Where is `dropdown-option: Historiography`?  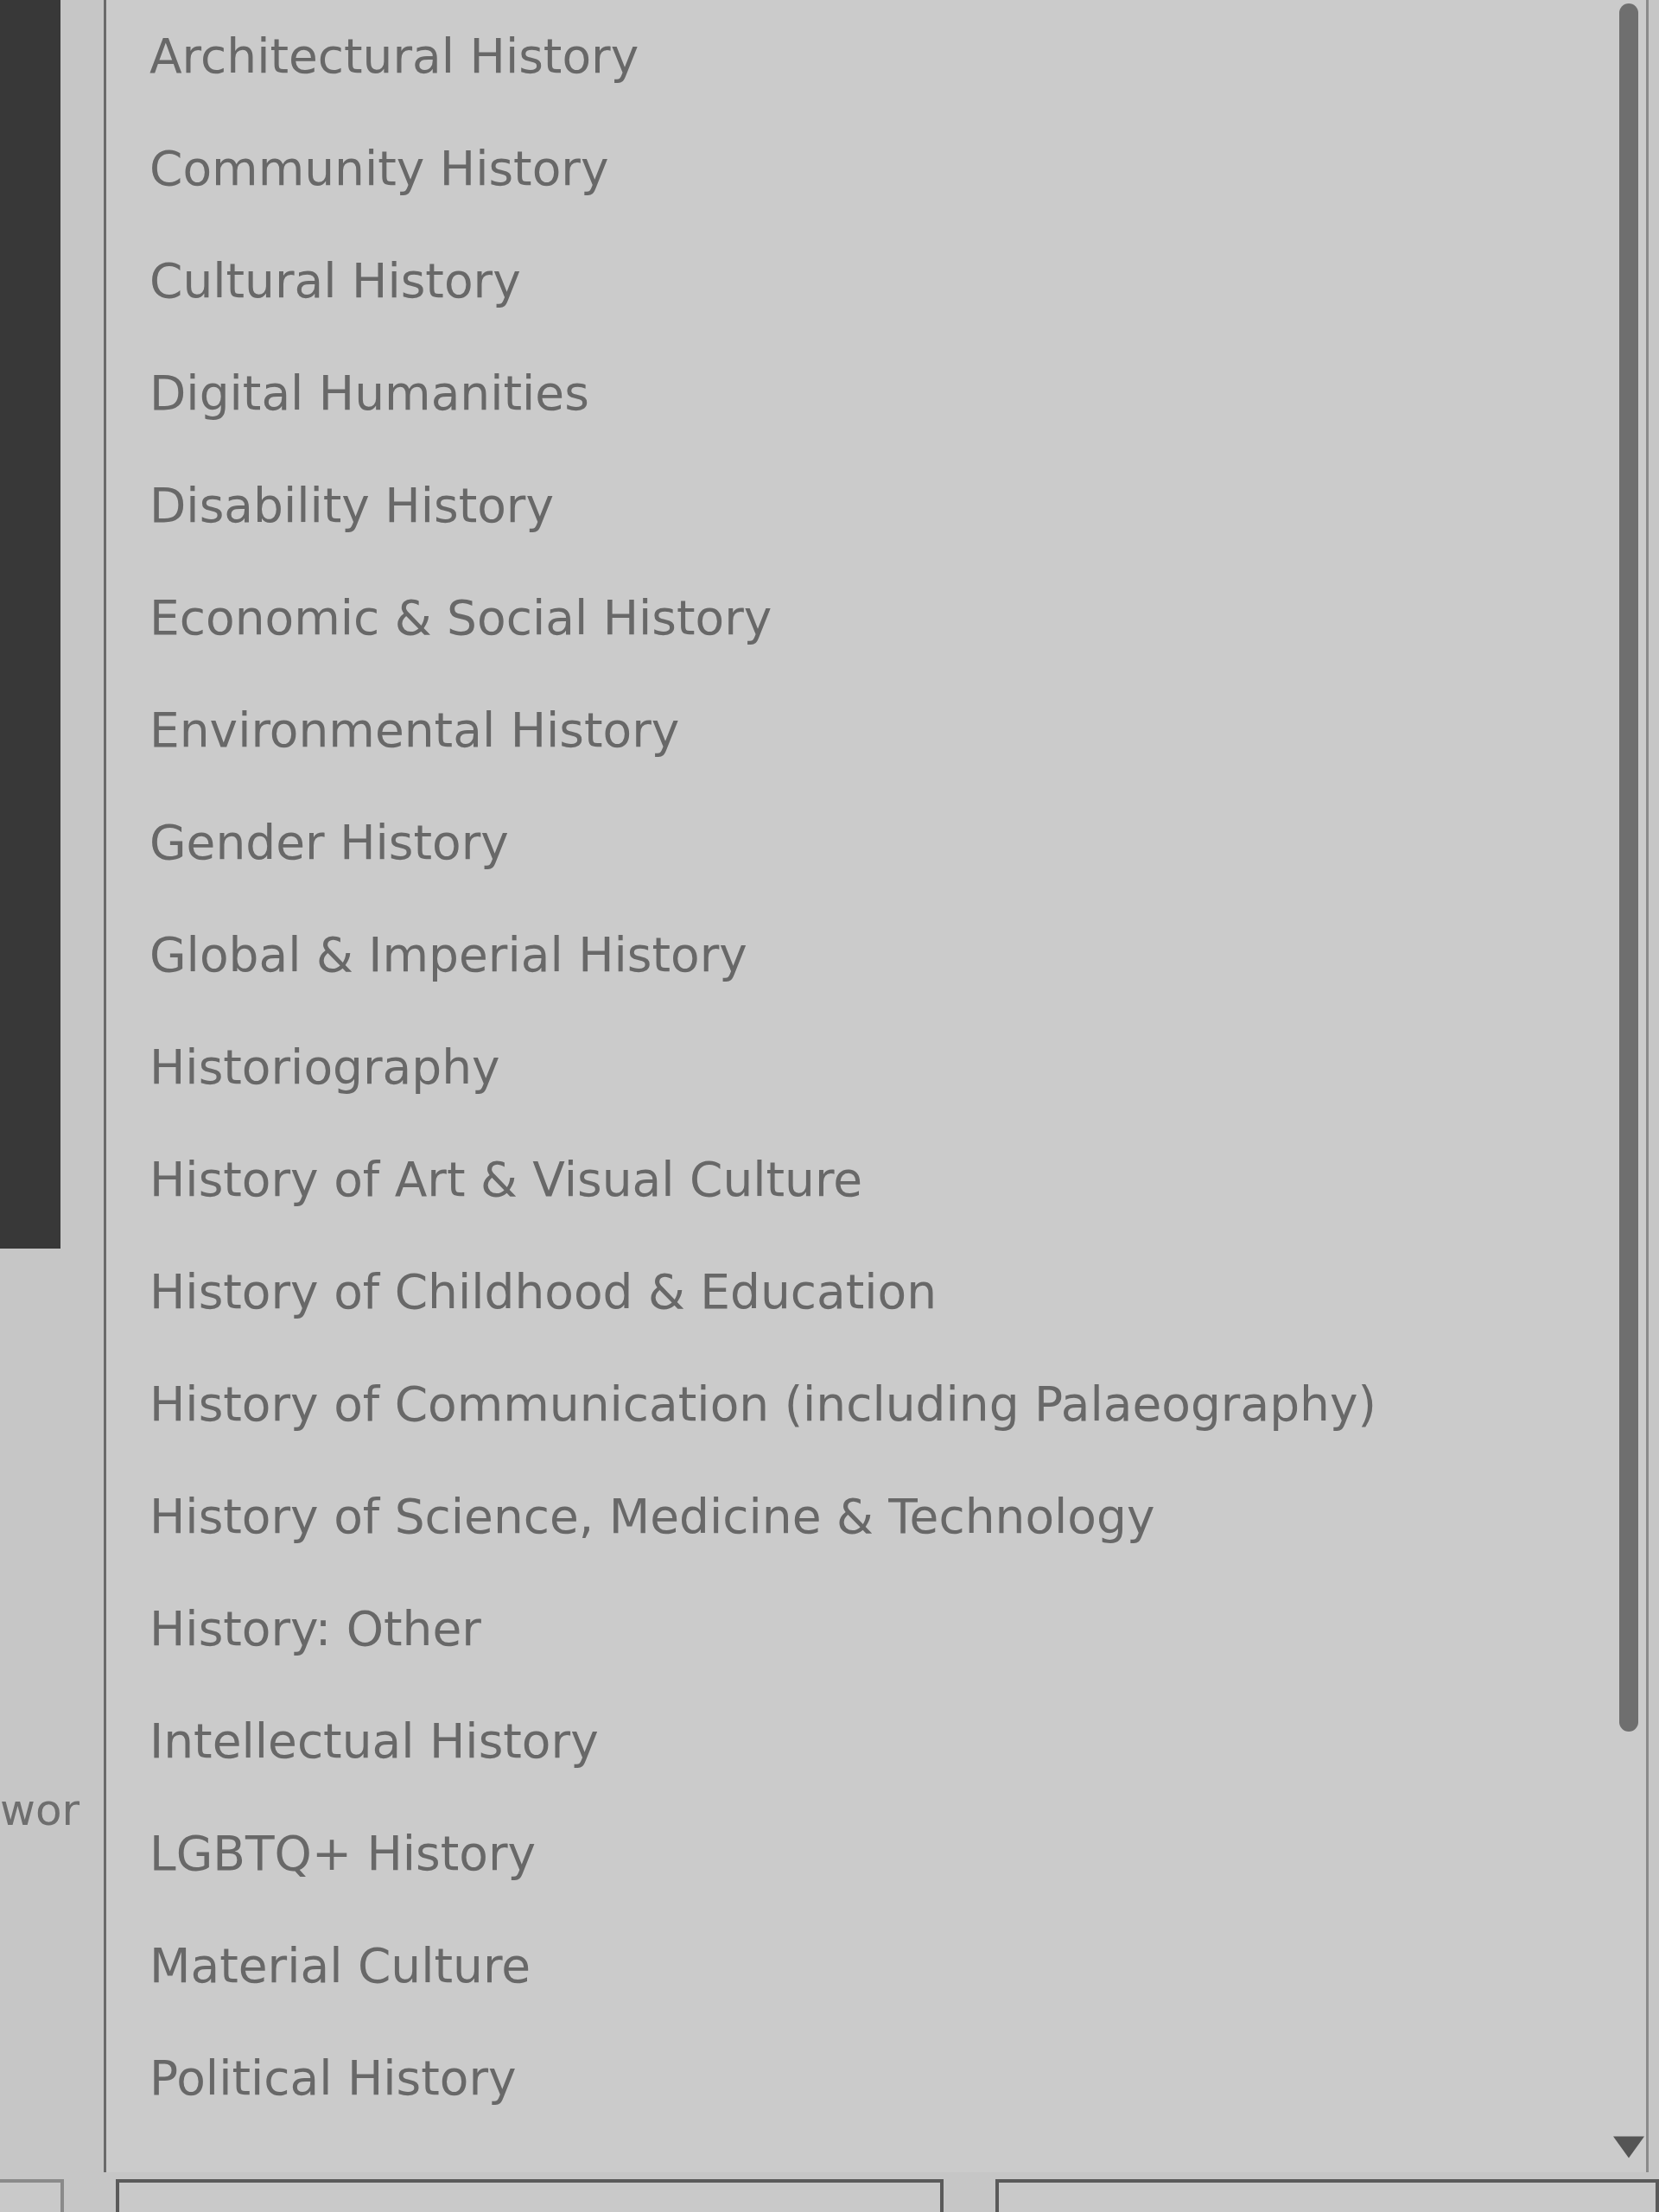 dropdown-option: Historiography is located at coordinates (325, 1067).